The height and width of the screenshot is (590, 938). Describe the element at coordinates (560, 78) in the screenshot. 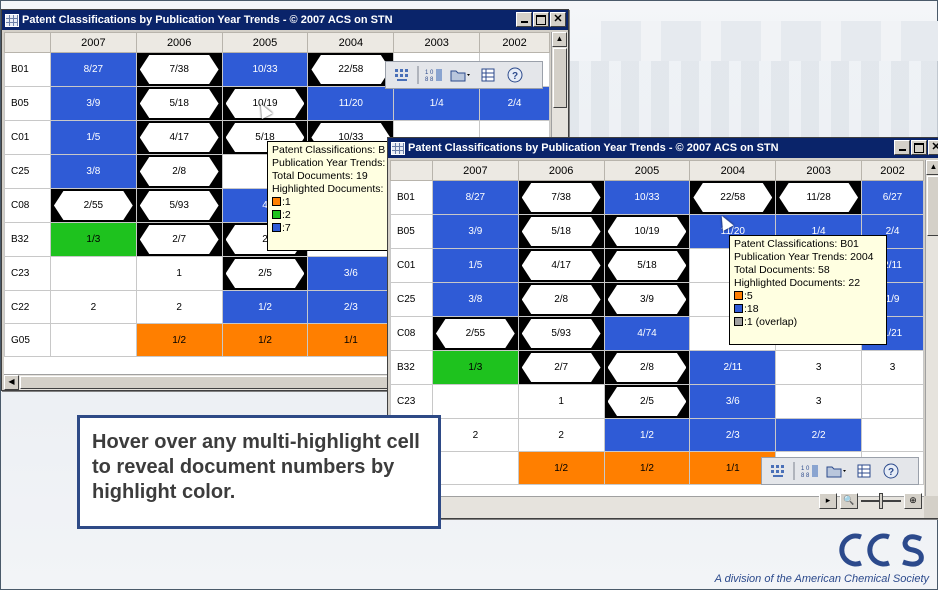

I see `scroll-thumb` at that location.